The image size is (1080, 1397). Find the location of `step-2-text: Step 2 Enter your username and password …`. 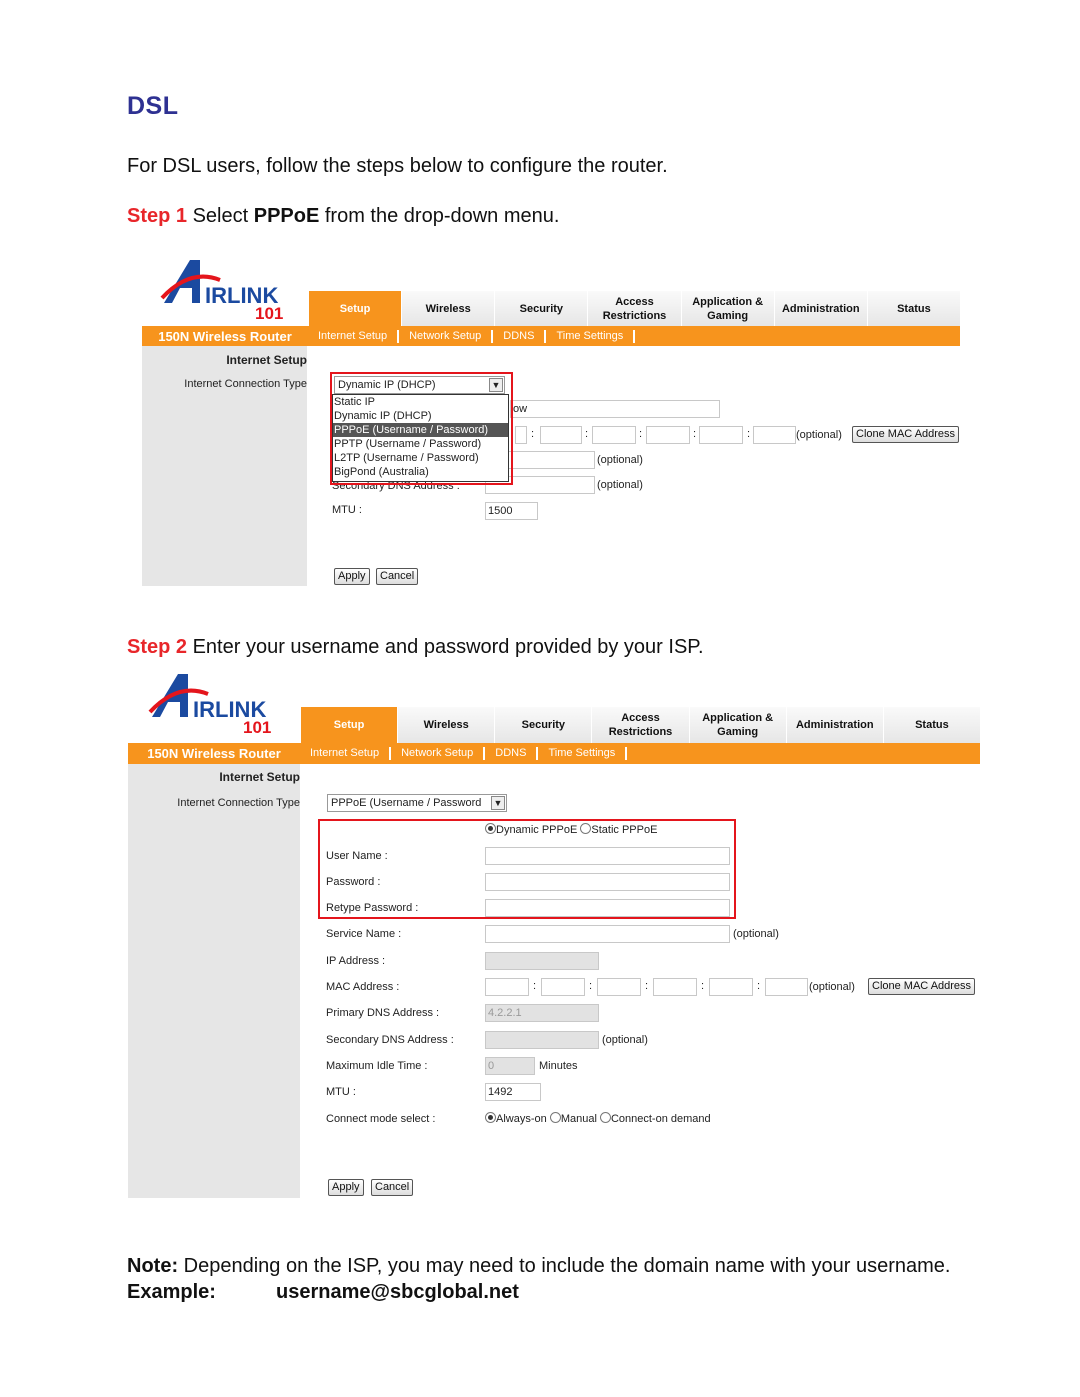

step-2-text: Step 2 Enter your username and password … is located at coordinates (415, 647).